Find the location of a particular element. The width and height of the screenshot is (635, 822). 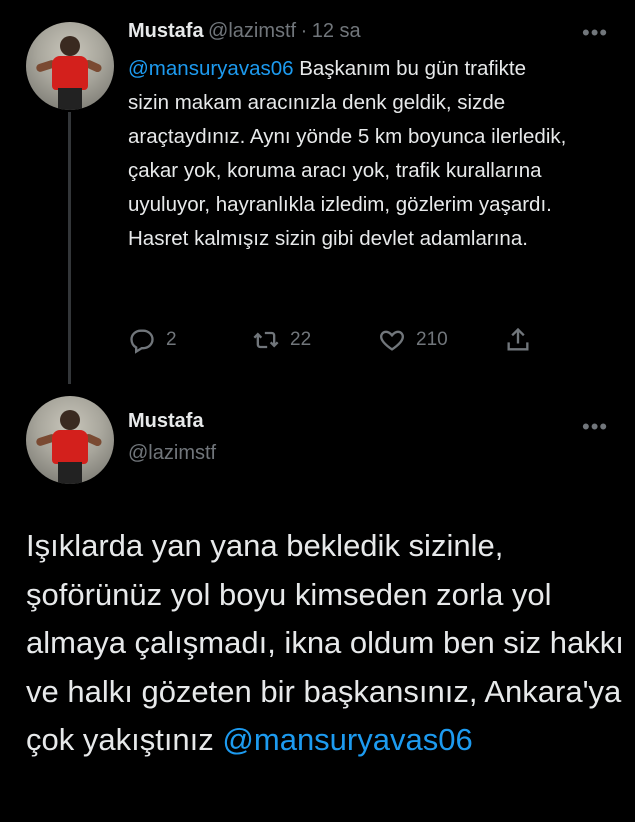

tweet-header: Mustafa @lazimstf · 12 sa is located at coordinates (244, 31).